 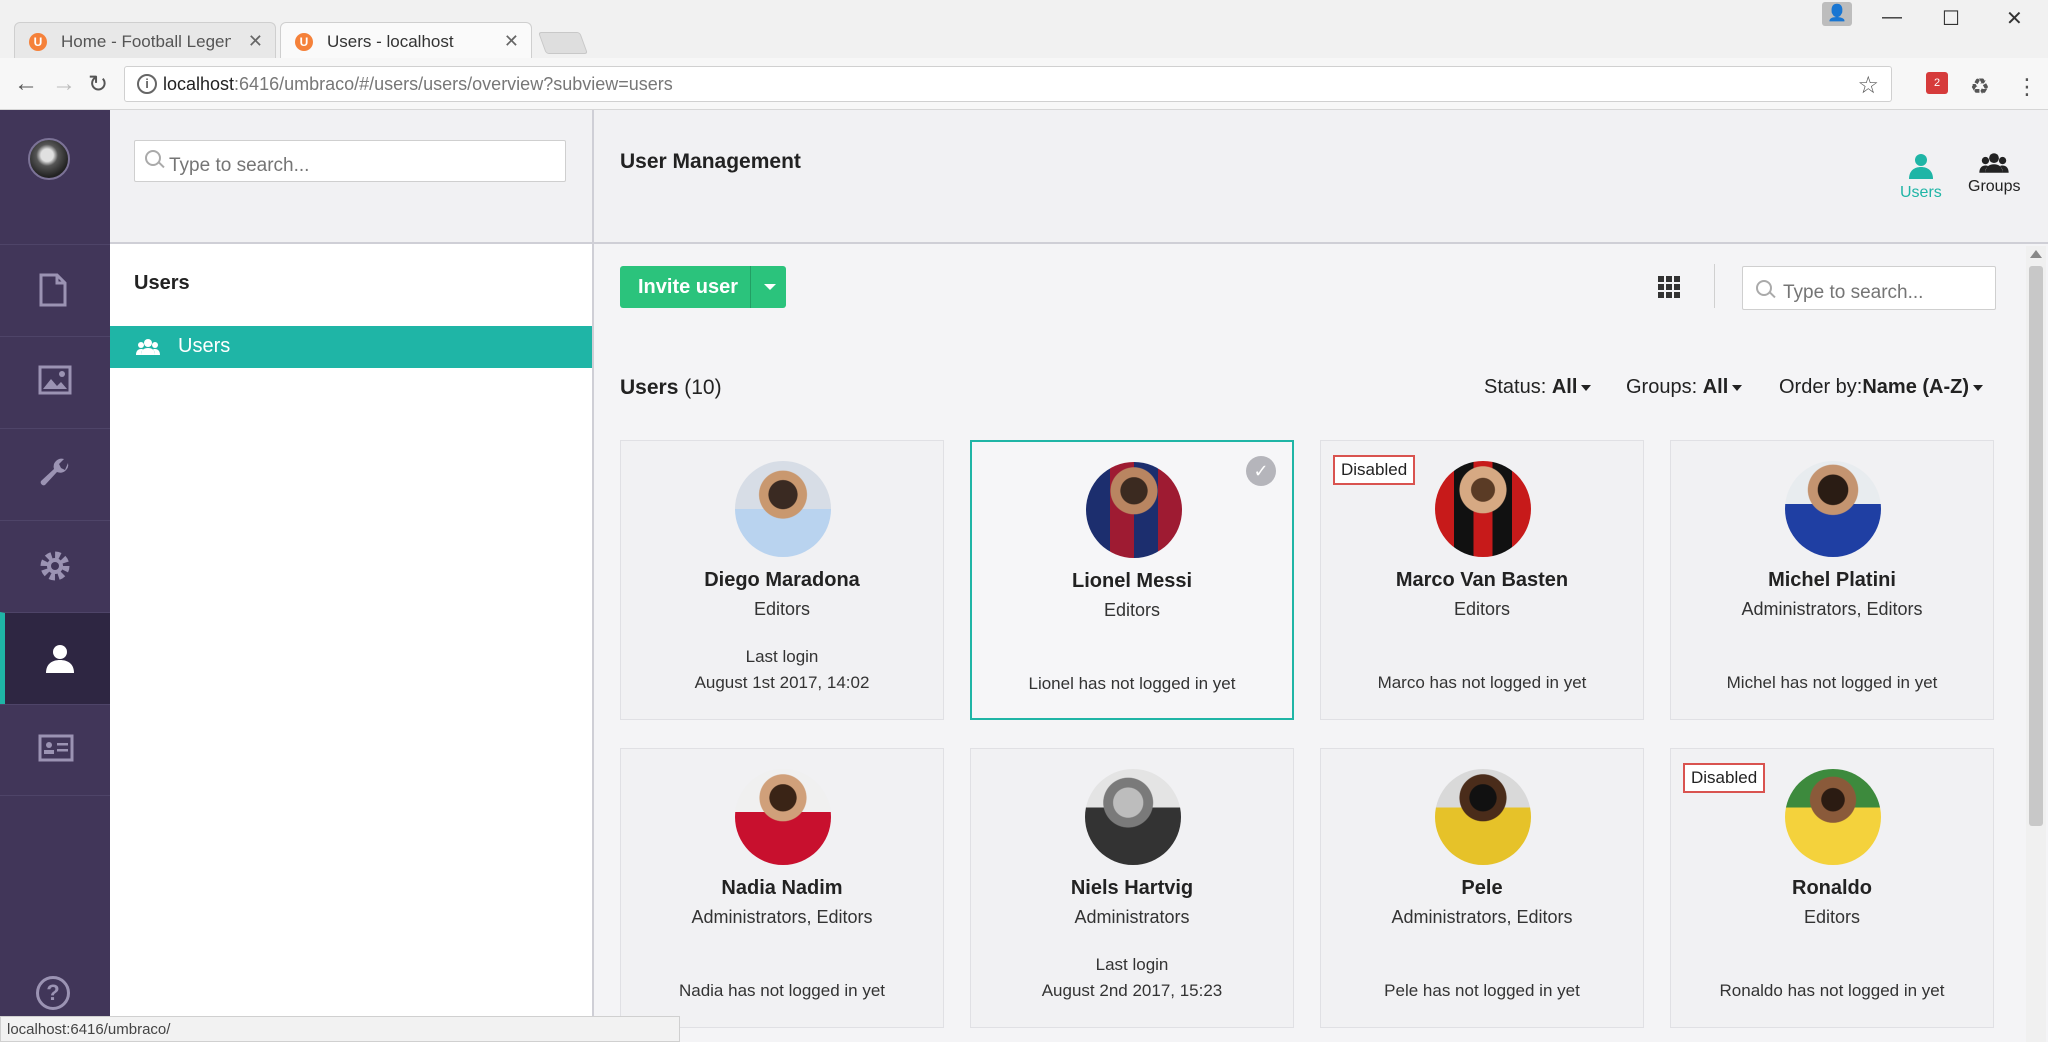 I want to click on status-filter: Status: All, so click(x=1538, y=387).